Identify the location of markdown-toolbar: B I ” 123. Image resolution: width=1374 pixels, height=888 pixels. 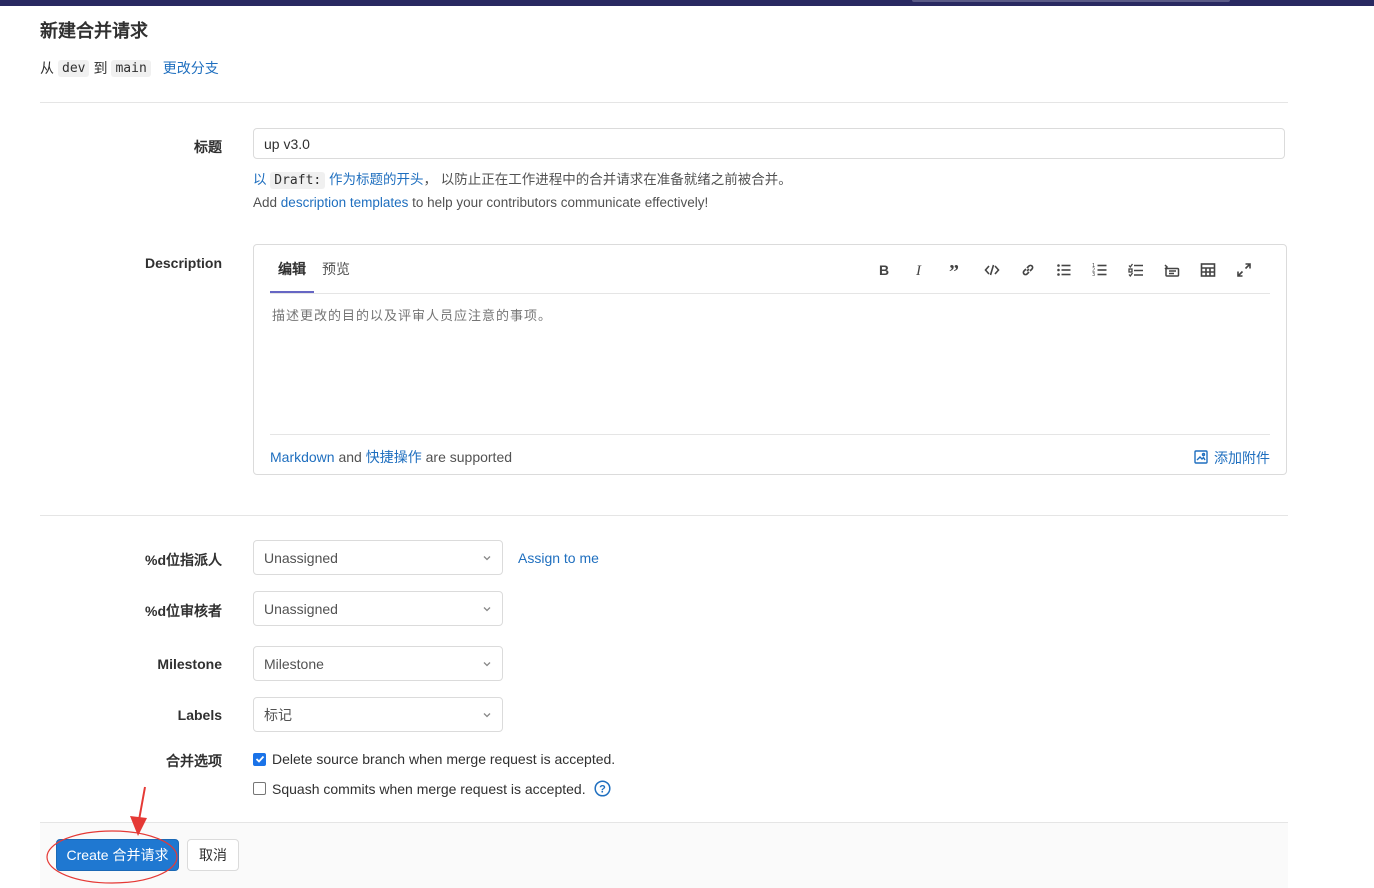
(1064, 270).